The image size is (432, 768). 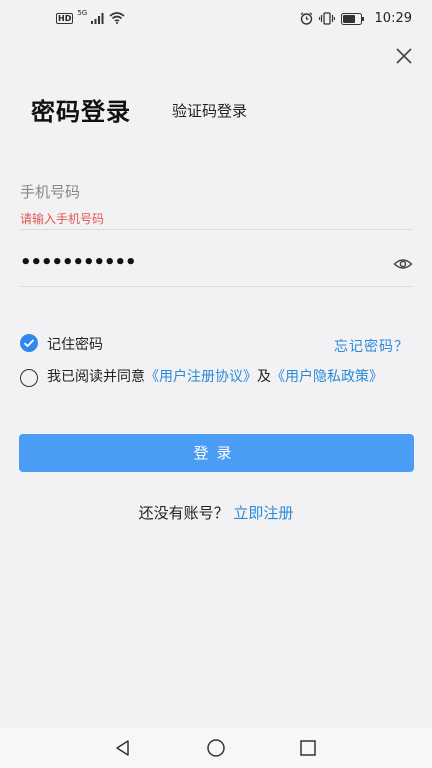 I want to click on phone-field: 请输入手机号码, so click(x=216, y=200).